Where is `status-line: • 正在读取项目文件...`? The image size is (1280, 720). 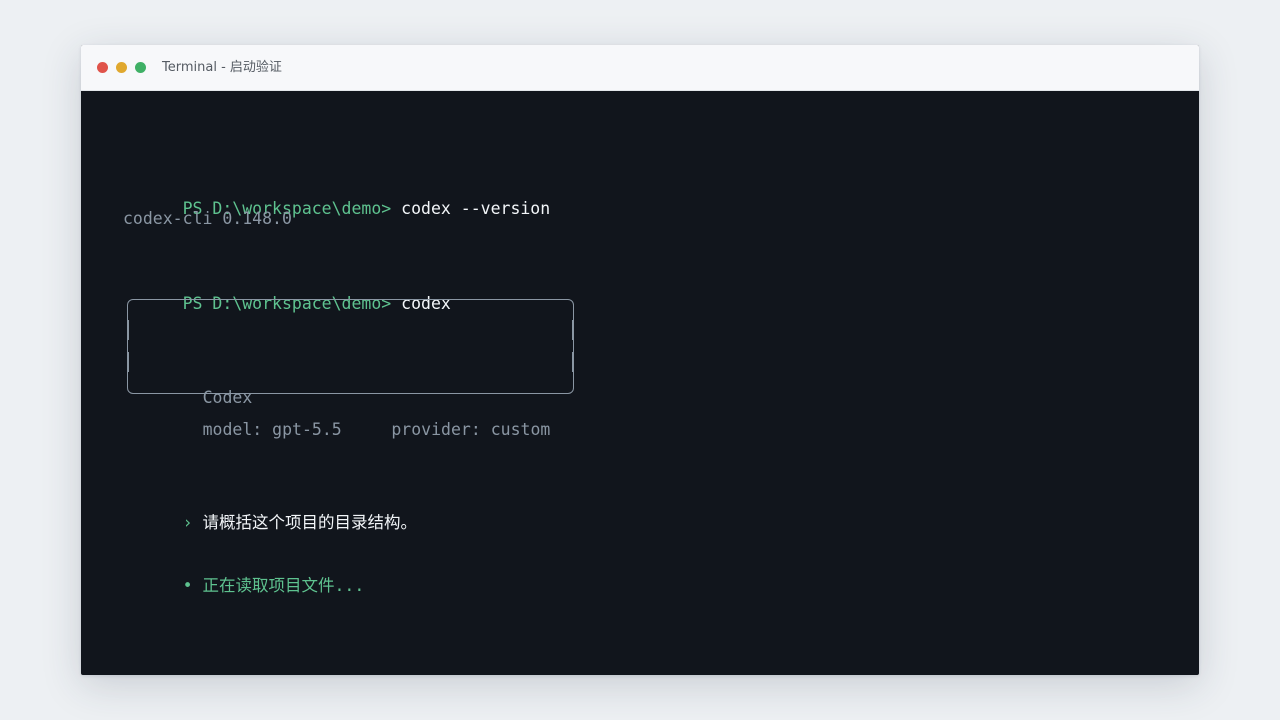 status-line: • 正在读取项目文件... is located at coordinates (244, 586).